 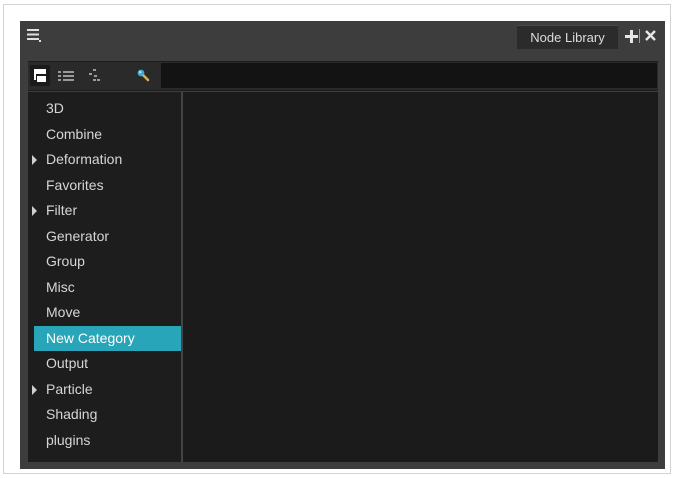 I want to click on plus-icon, so click(x=631, y=36).